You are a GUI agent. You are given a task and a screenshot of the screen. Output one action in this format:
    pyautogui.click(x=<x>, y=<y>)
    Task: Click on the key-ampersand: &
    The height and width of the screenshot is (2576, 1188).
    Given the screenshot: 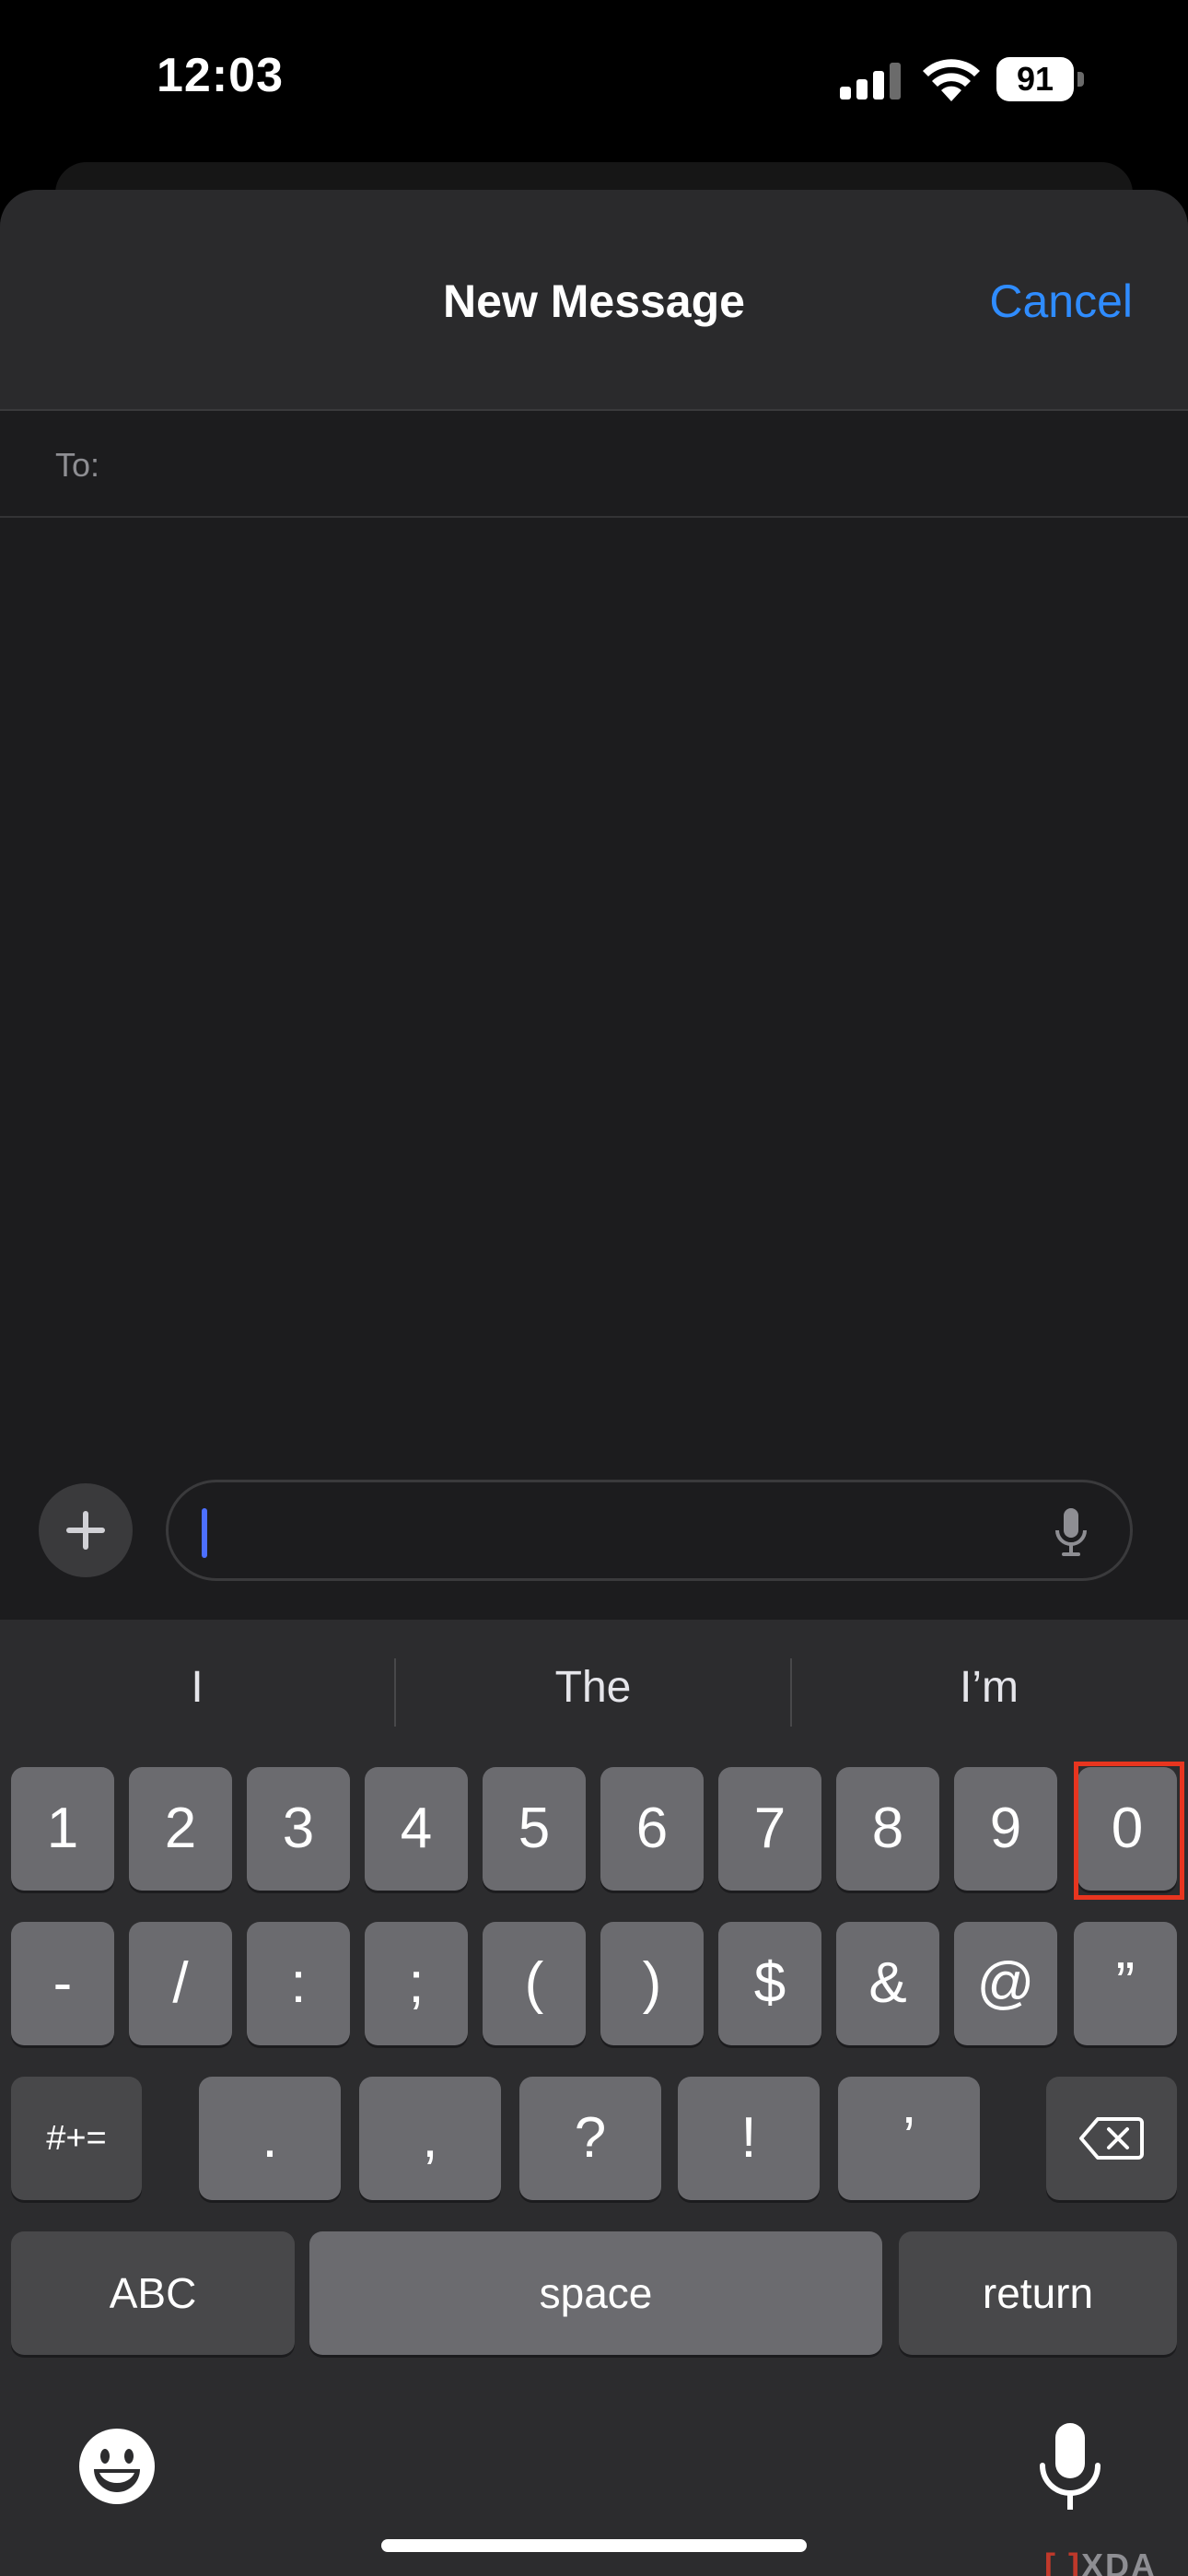 What is the action you would take?
    pyautogui.click(x=887, y=1983)
    